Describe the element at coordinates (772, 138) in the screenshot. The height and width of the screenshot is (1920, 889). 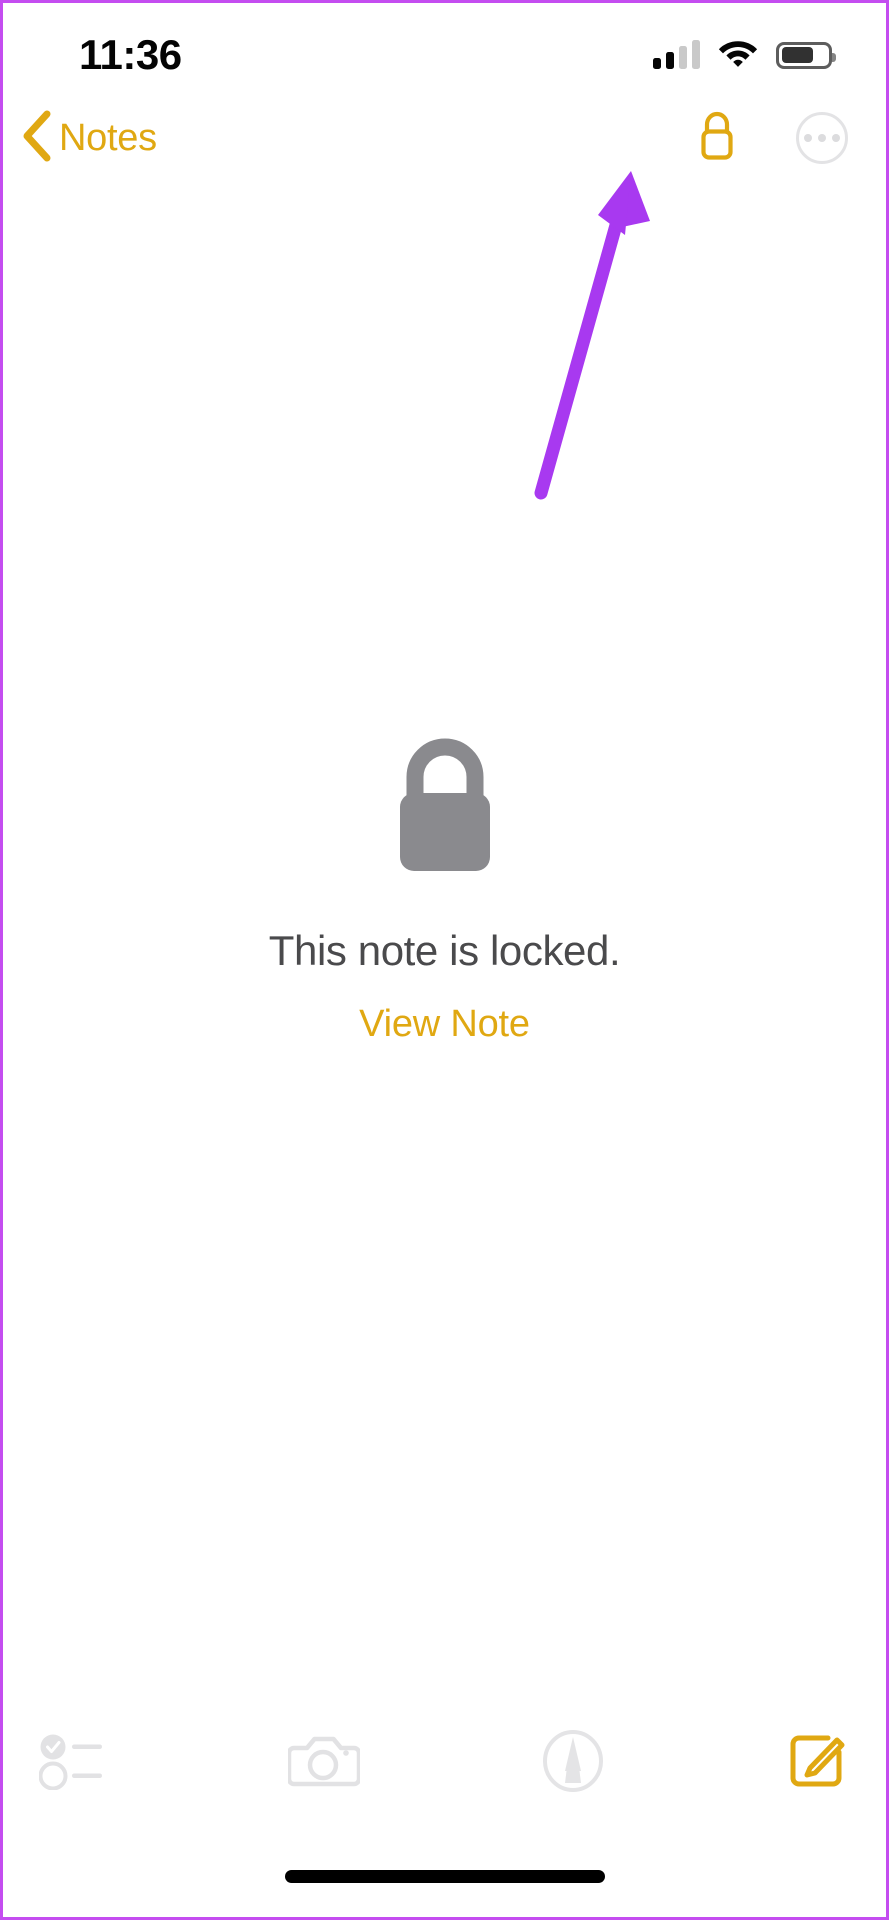
I see `navigation-bar-actions` at that location.